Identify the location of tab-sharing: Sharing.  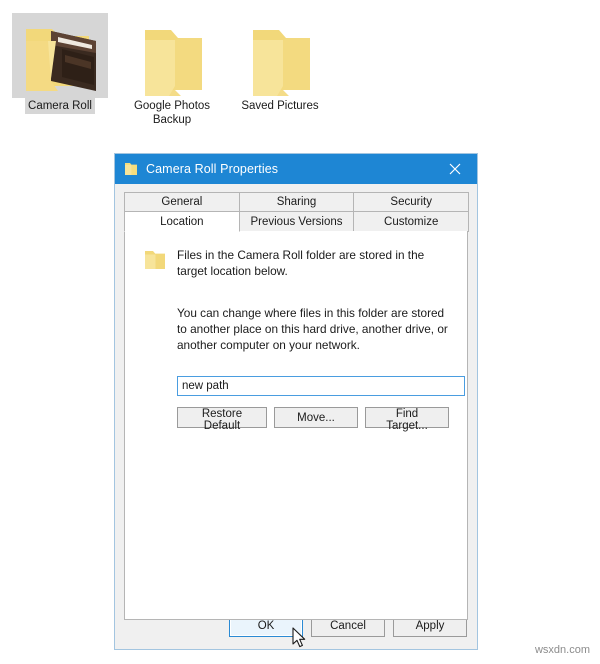
(296, 202).